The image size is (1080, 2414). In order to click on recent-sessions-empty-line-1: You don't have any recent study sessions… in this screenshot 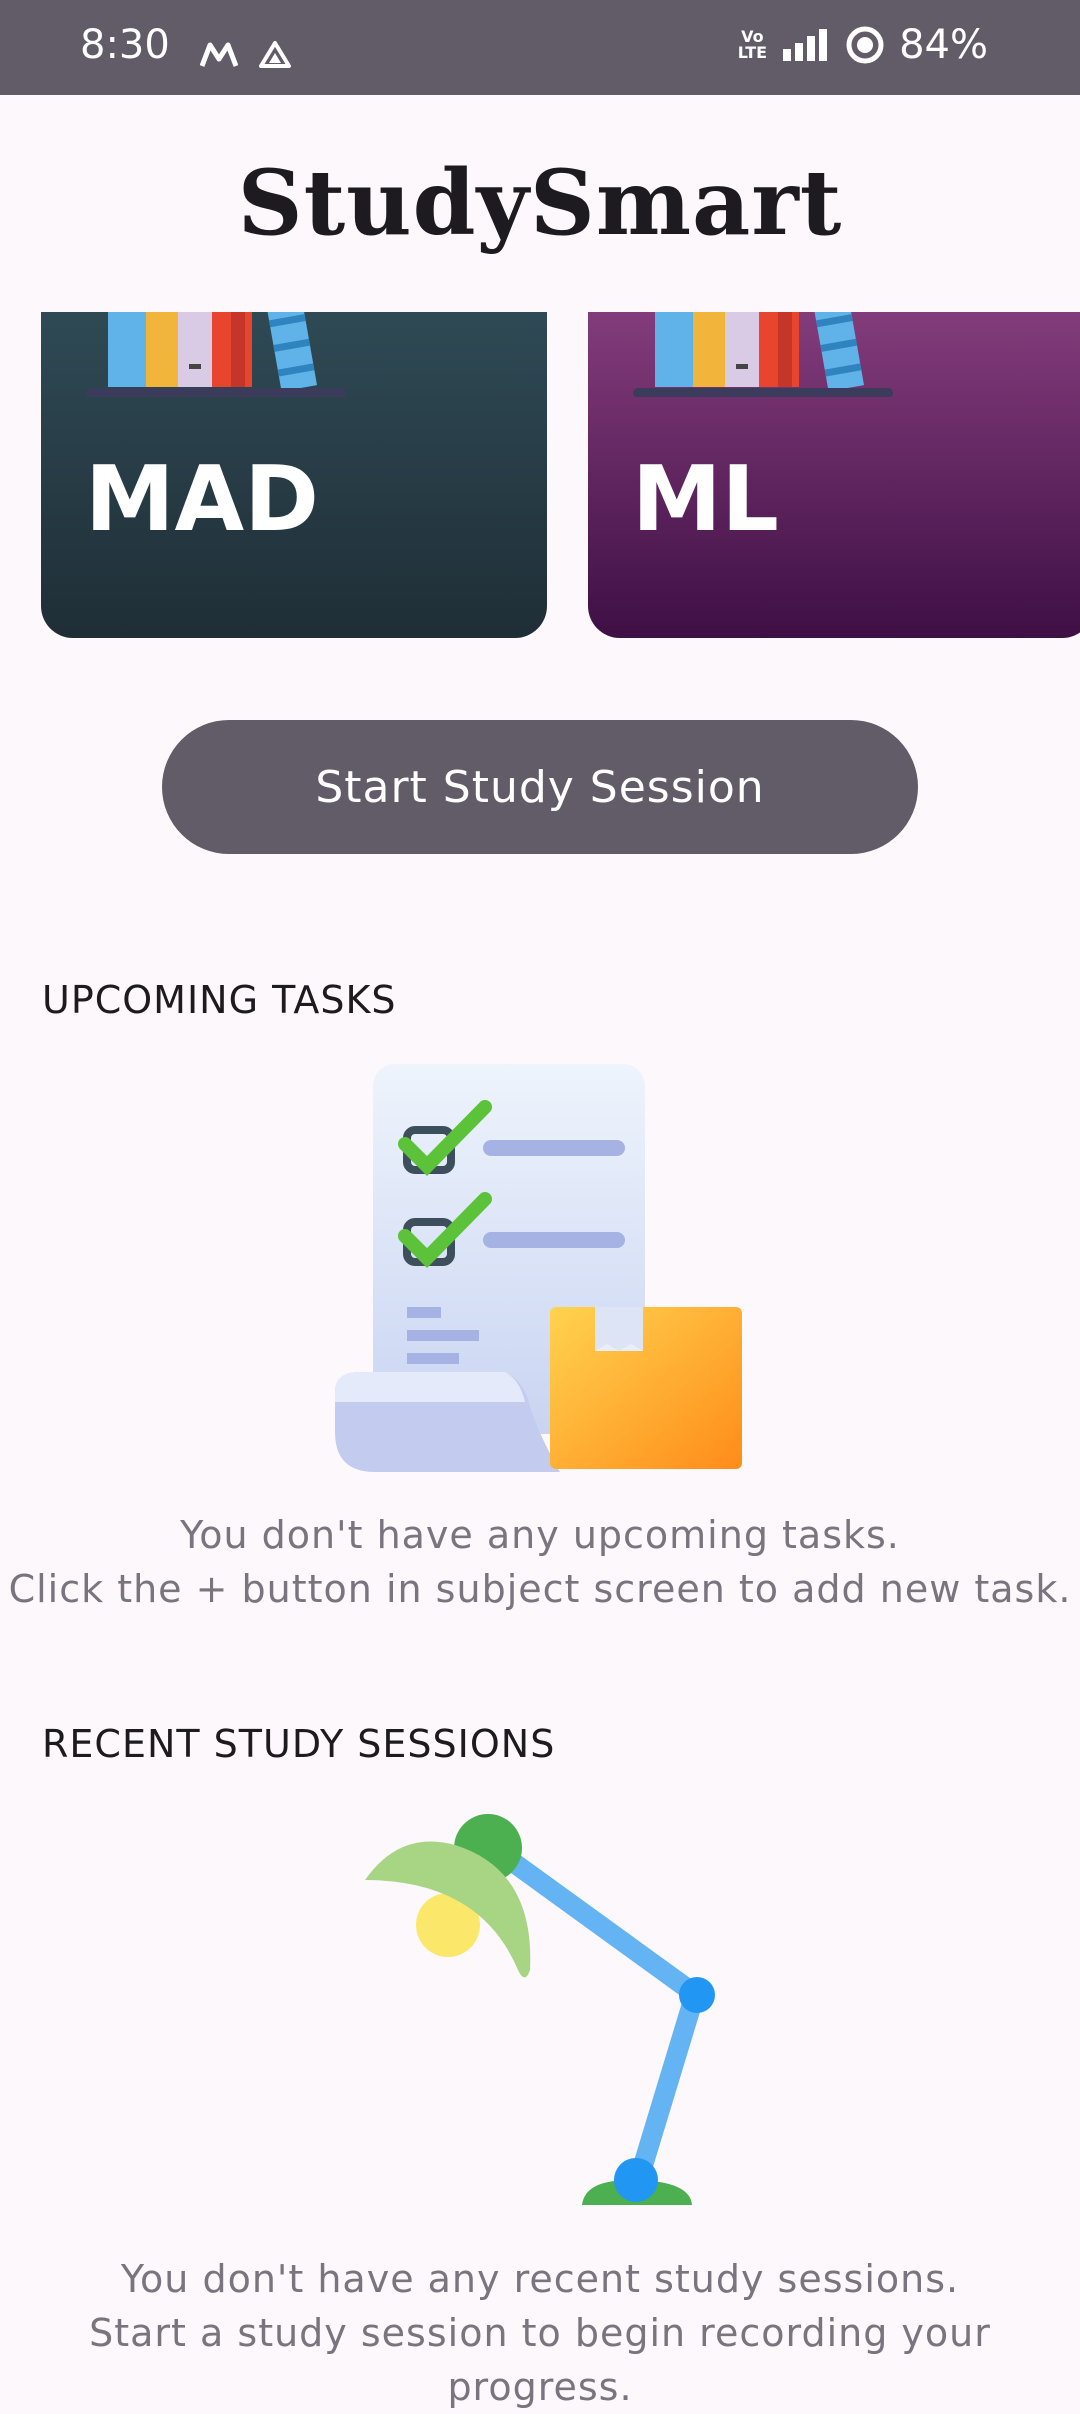, I will do `click(540, 2279)`.